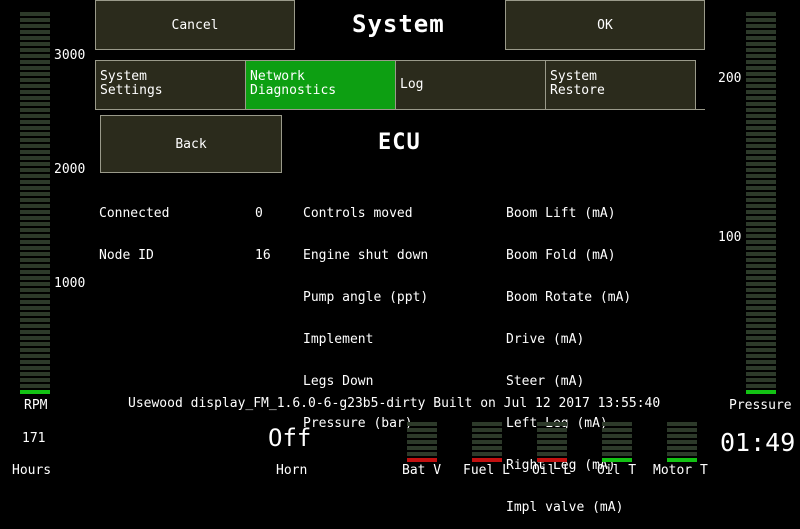  Describe the element at coordinates (36, 405) in the screenshot. I see `rpm-label: RPM` at that location.